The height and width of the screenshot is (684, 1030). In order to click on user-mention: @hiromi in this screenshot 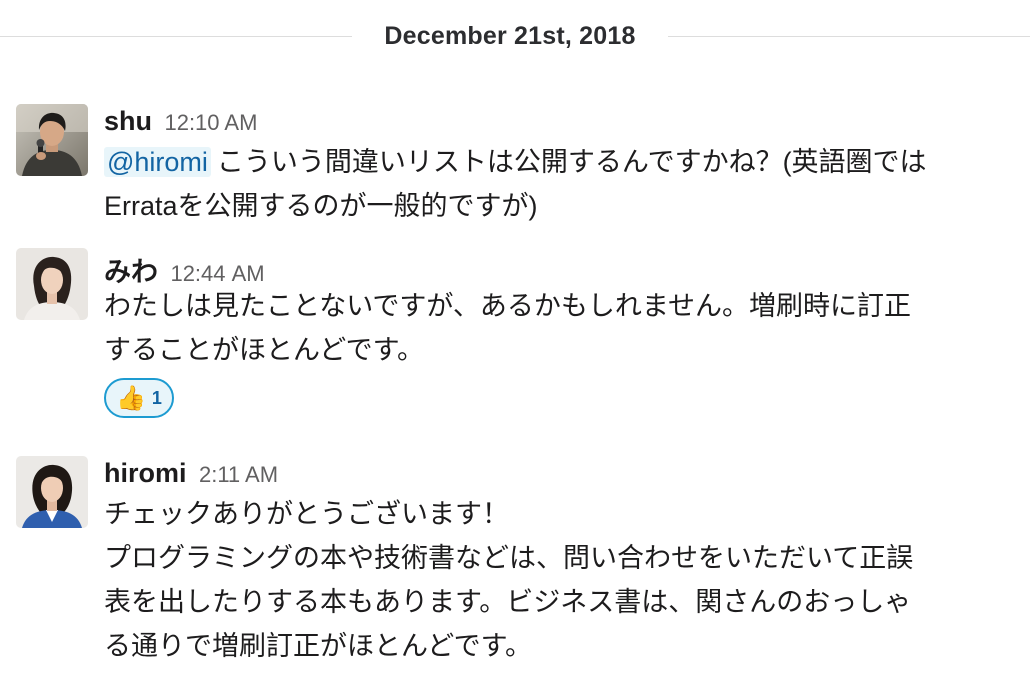, I will do `click(157, 162)`.